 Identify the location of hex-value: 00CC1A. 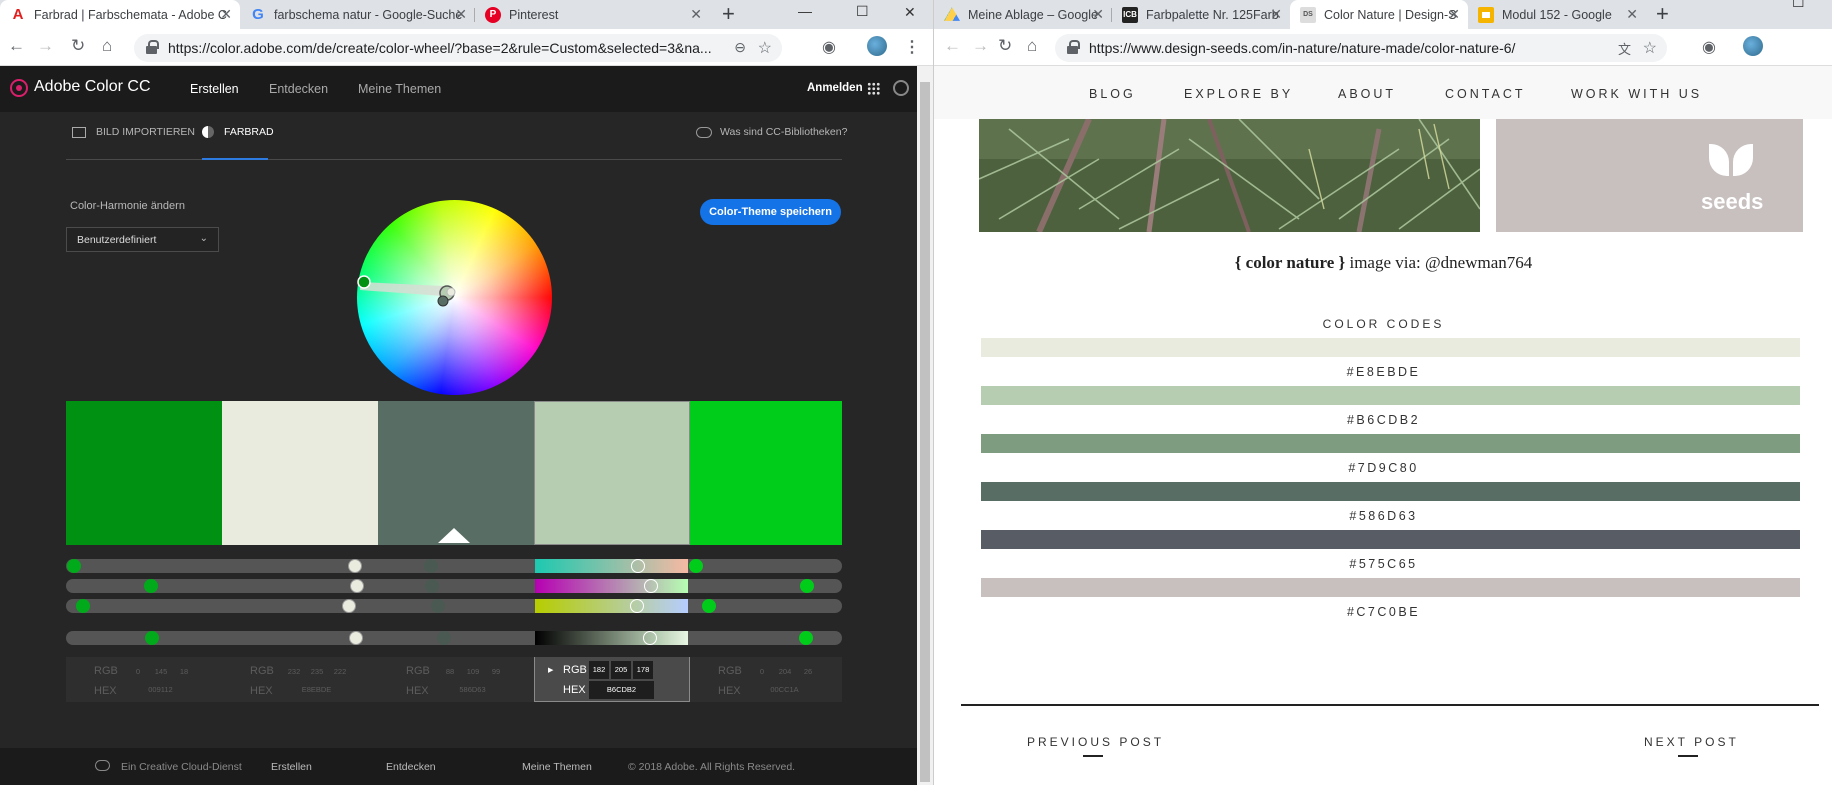
(784, 689).